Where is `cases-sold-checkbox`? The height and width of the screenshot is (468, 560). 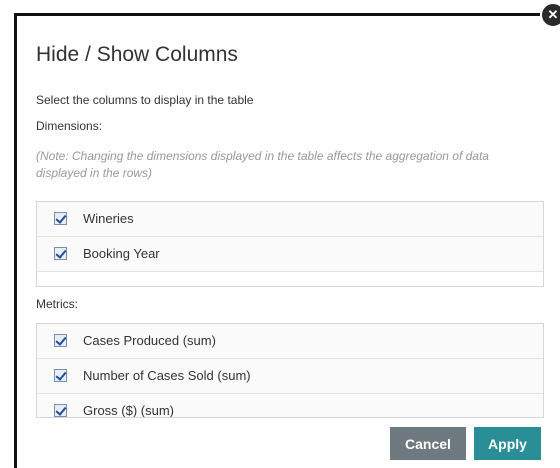 cases-sold-checkbox is located at coordinates (60, 375).